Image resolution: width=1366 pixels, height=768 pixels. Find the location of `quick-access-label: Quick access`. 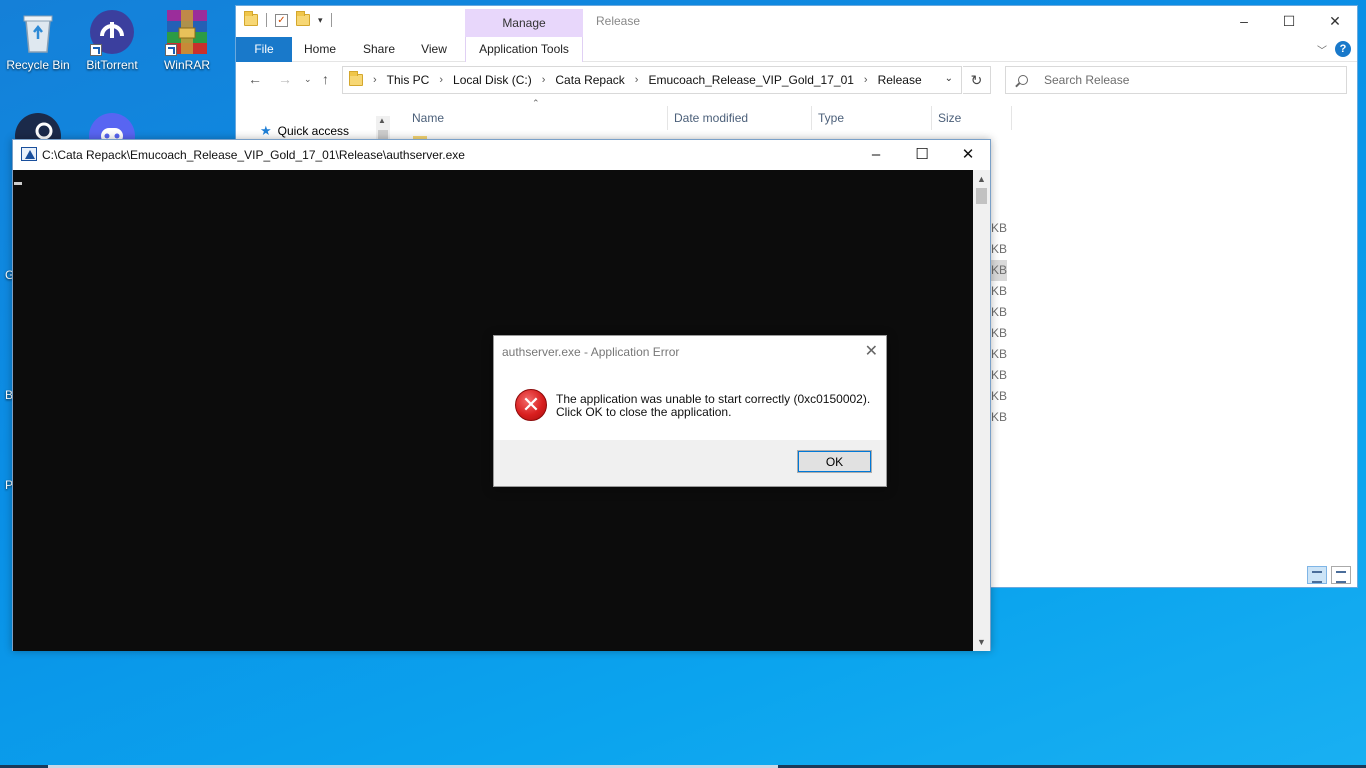

quick-access-label: Quick access is located at coordinates (313, 131).